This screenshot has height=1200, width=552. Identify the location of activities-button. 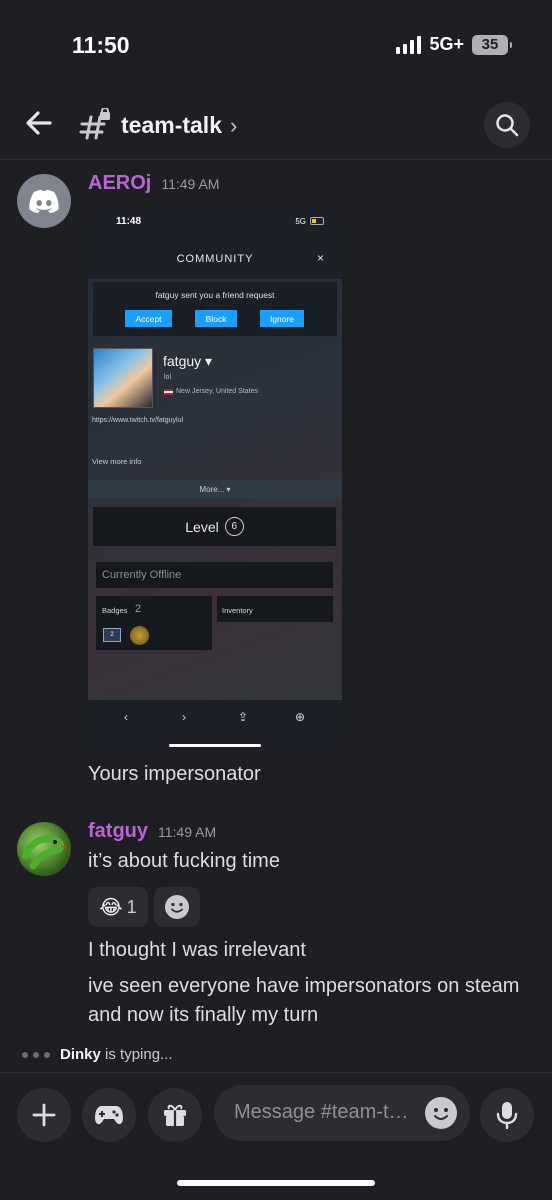
(109, 1115).